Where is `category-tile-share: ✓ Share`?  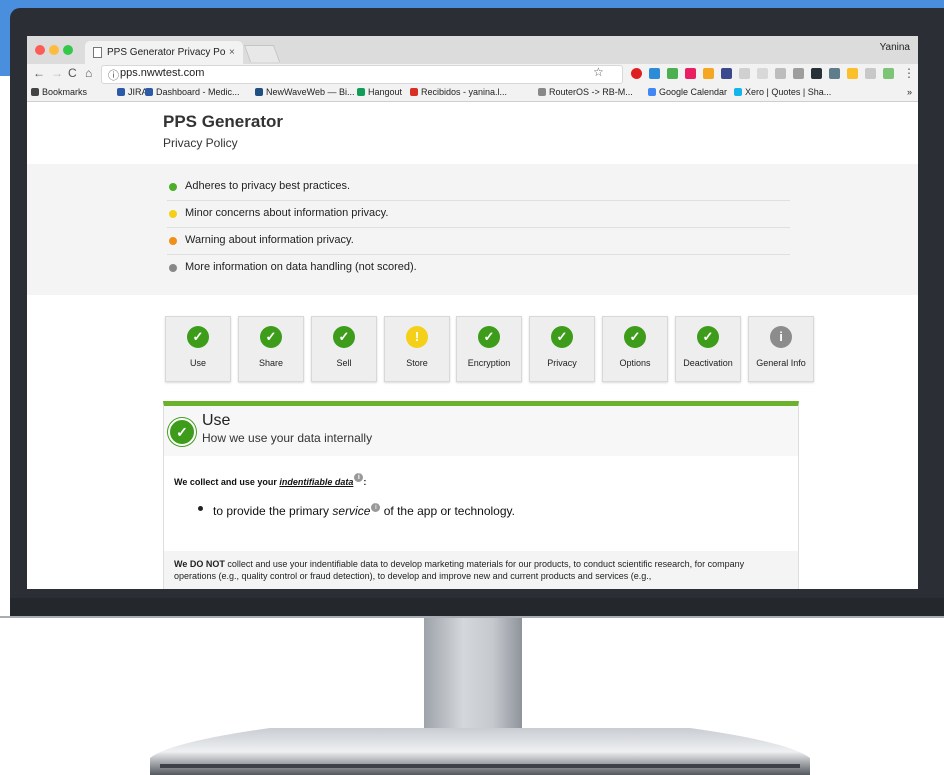
category-tile-share: ✓ Share is located at coordinates (271, 349).